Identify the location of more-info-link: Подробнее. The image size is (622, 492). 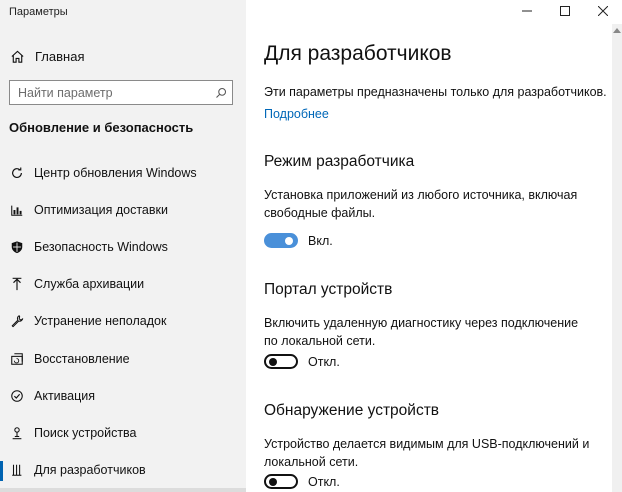
(296, 114).